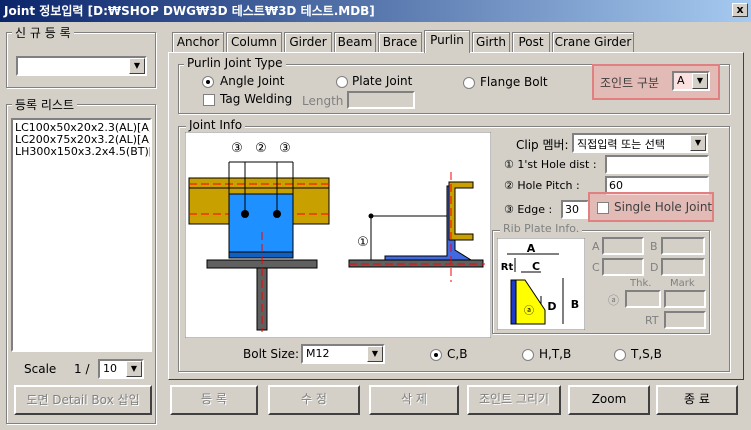  Describe the element at coordinates (630, 83) in the screenshot. I see `joint-class-label: 조인트 구분` at that location.